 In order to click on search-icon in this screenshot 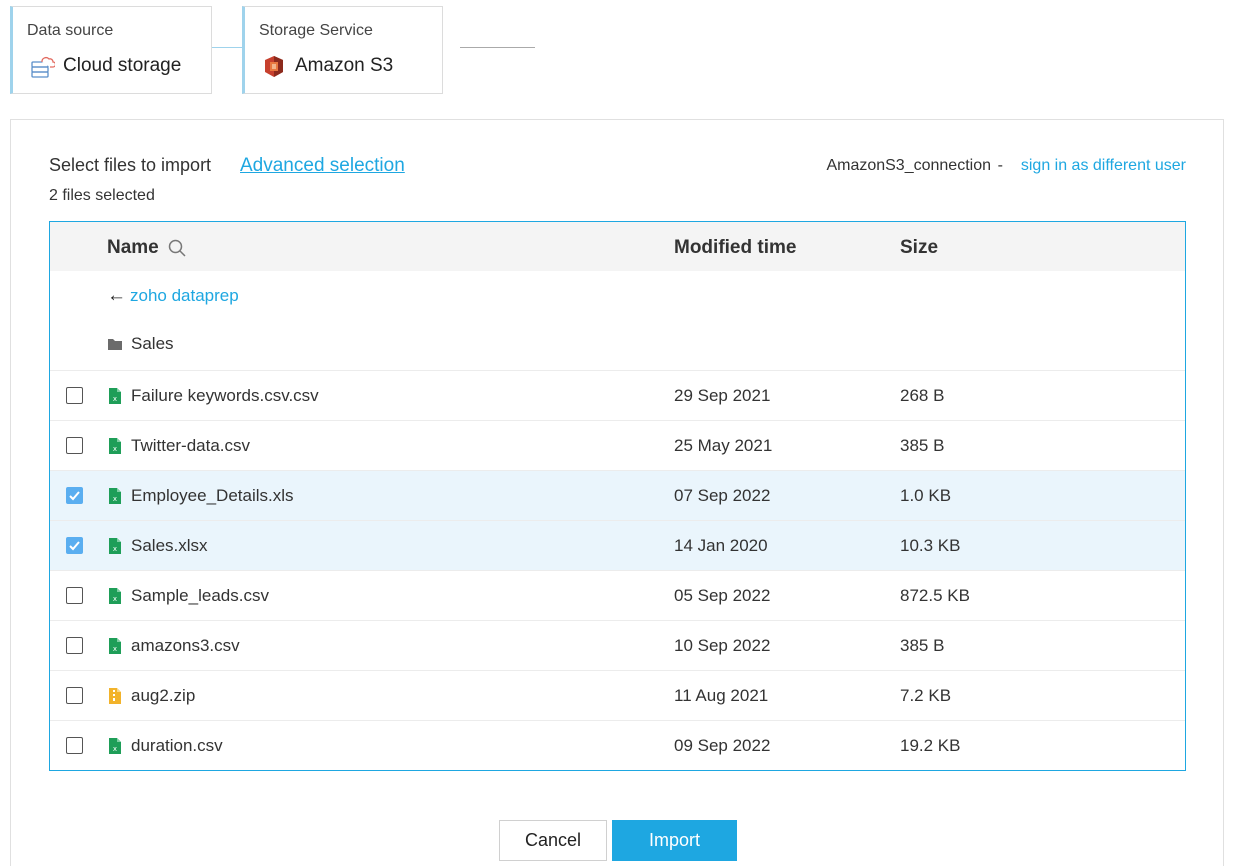, I will do `click(177, 248)`.